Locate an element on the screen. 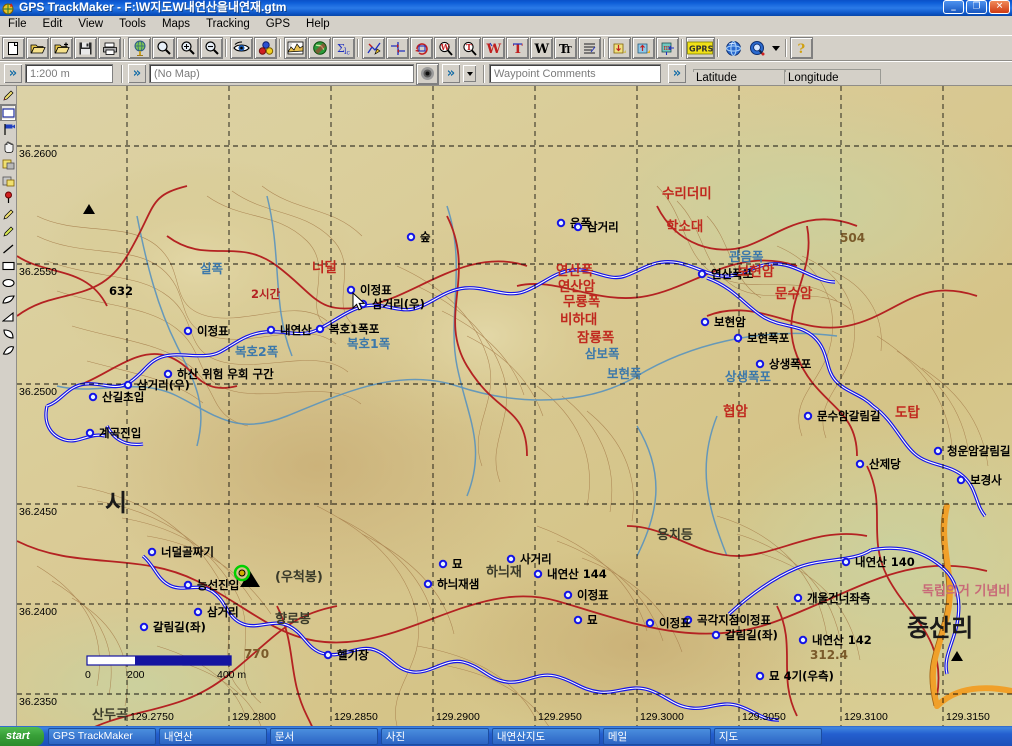  rectangle-icon is located at coordinates (8, 265).